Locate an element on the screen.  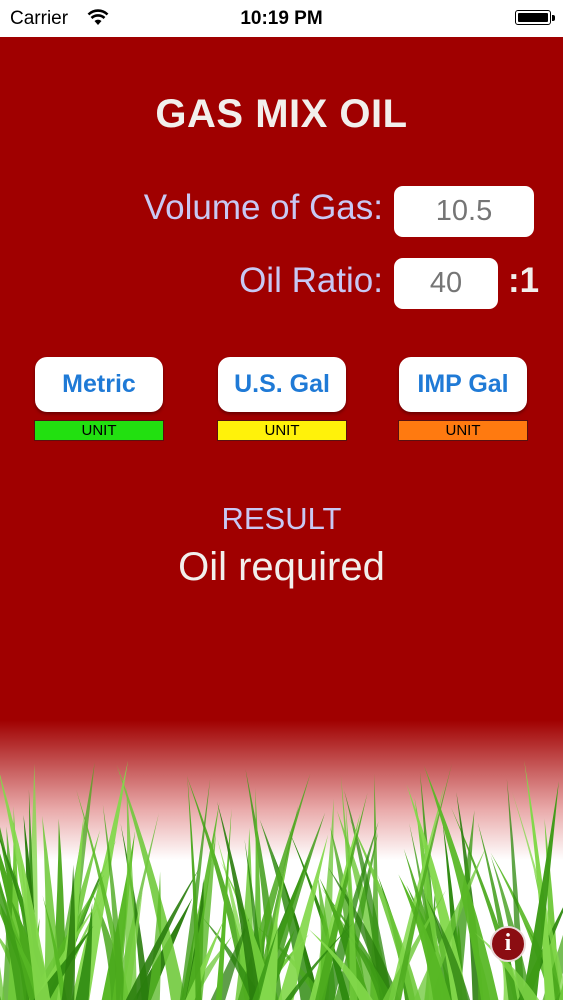
status-bar: Carrier 10:19 PM is located at coordinates (281, 18).